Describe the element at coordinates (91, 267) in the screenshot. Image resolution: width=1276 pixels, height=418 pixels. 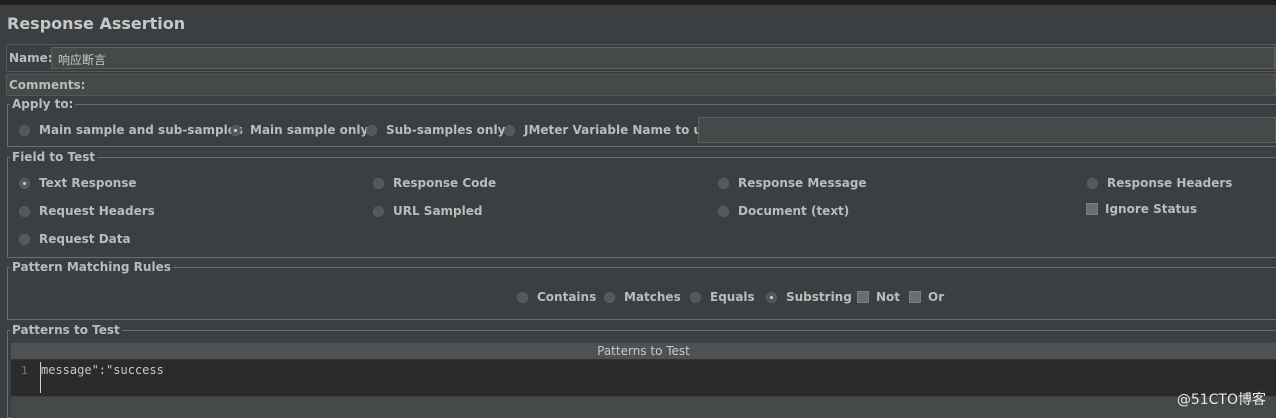
I see `pattern-rules-legend: Pattern Matching Rules` at that location.